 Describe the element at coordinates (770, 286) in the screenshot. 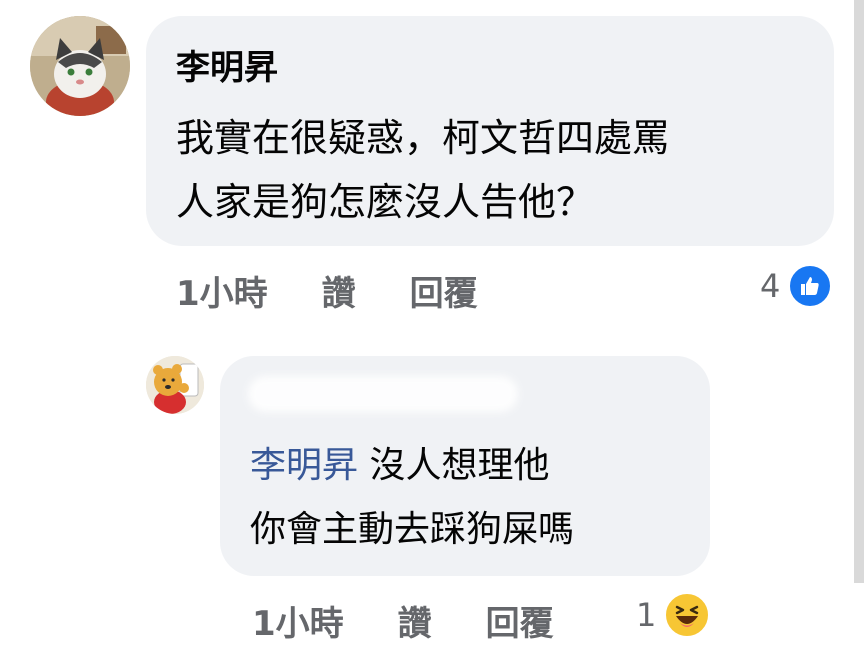

I see `reaction-count: 4` at that location.